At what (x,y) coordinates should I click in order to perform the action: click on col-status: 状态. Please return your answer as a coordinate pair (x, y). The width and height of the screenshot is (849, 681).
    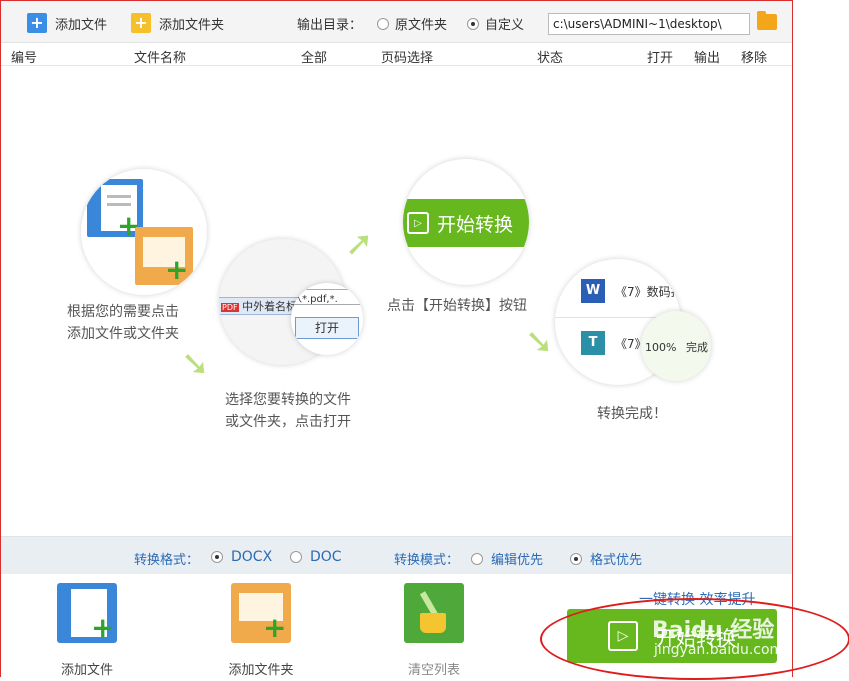
    Looking at the image, I should click on (550, 58).